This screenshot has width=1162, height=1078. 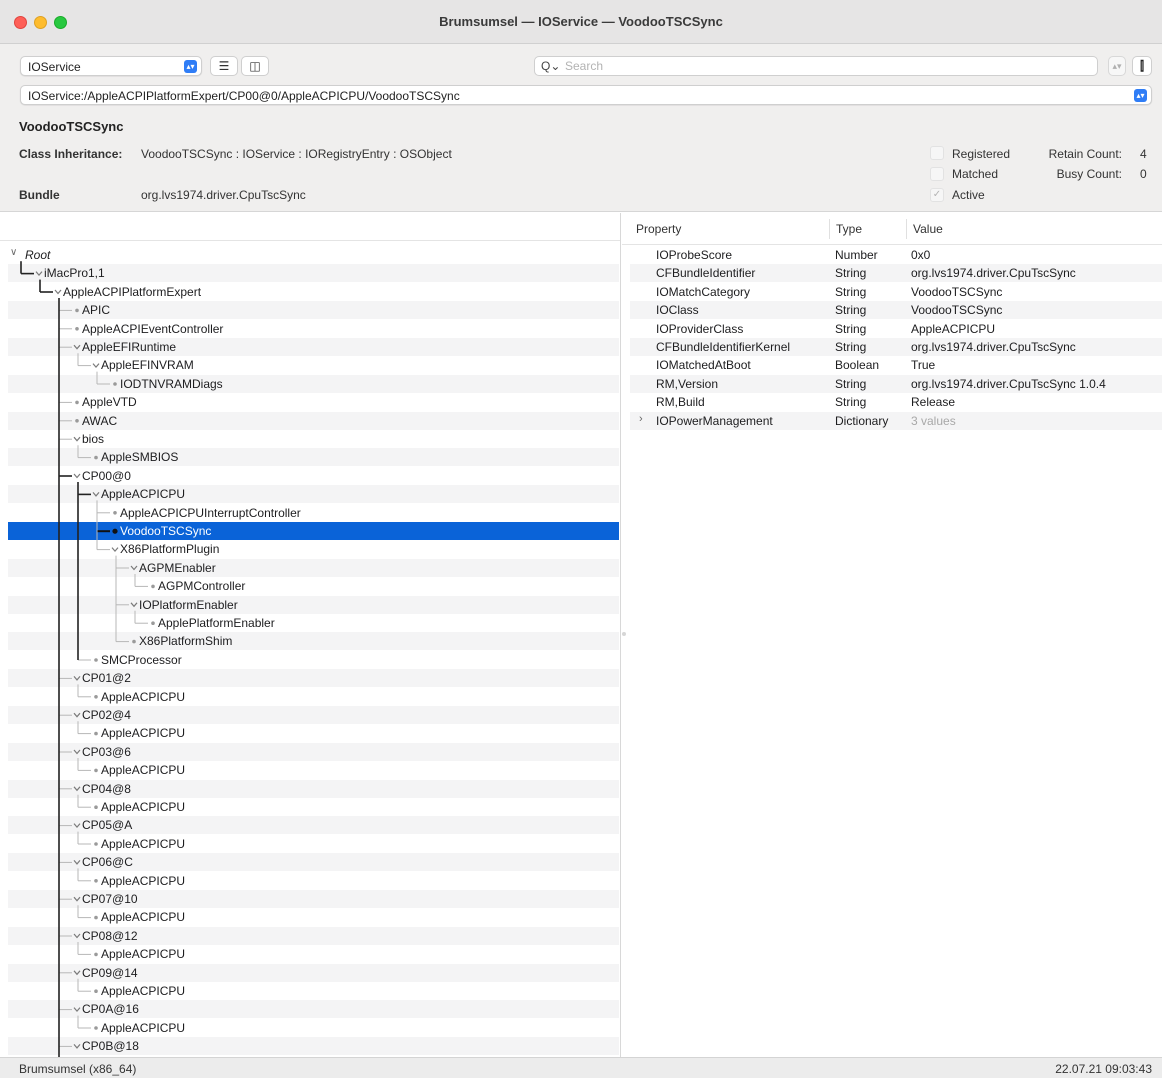 What do you see at coordinates (937, 153) in the screenshot?
I see `registered-checkbox` at bounding box center [937, 153].